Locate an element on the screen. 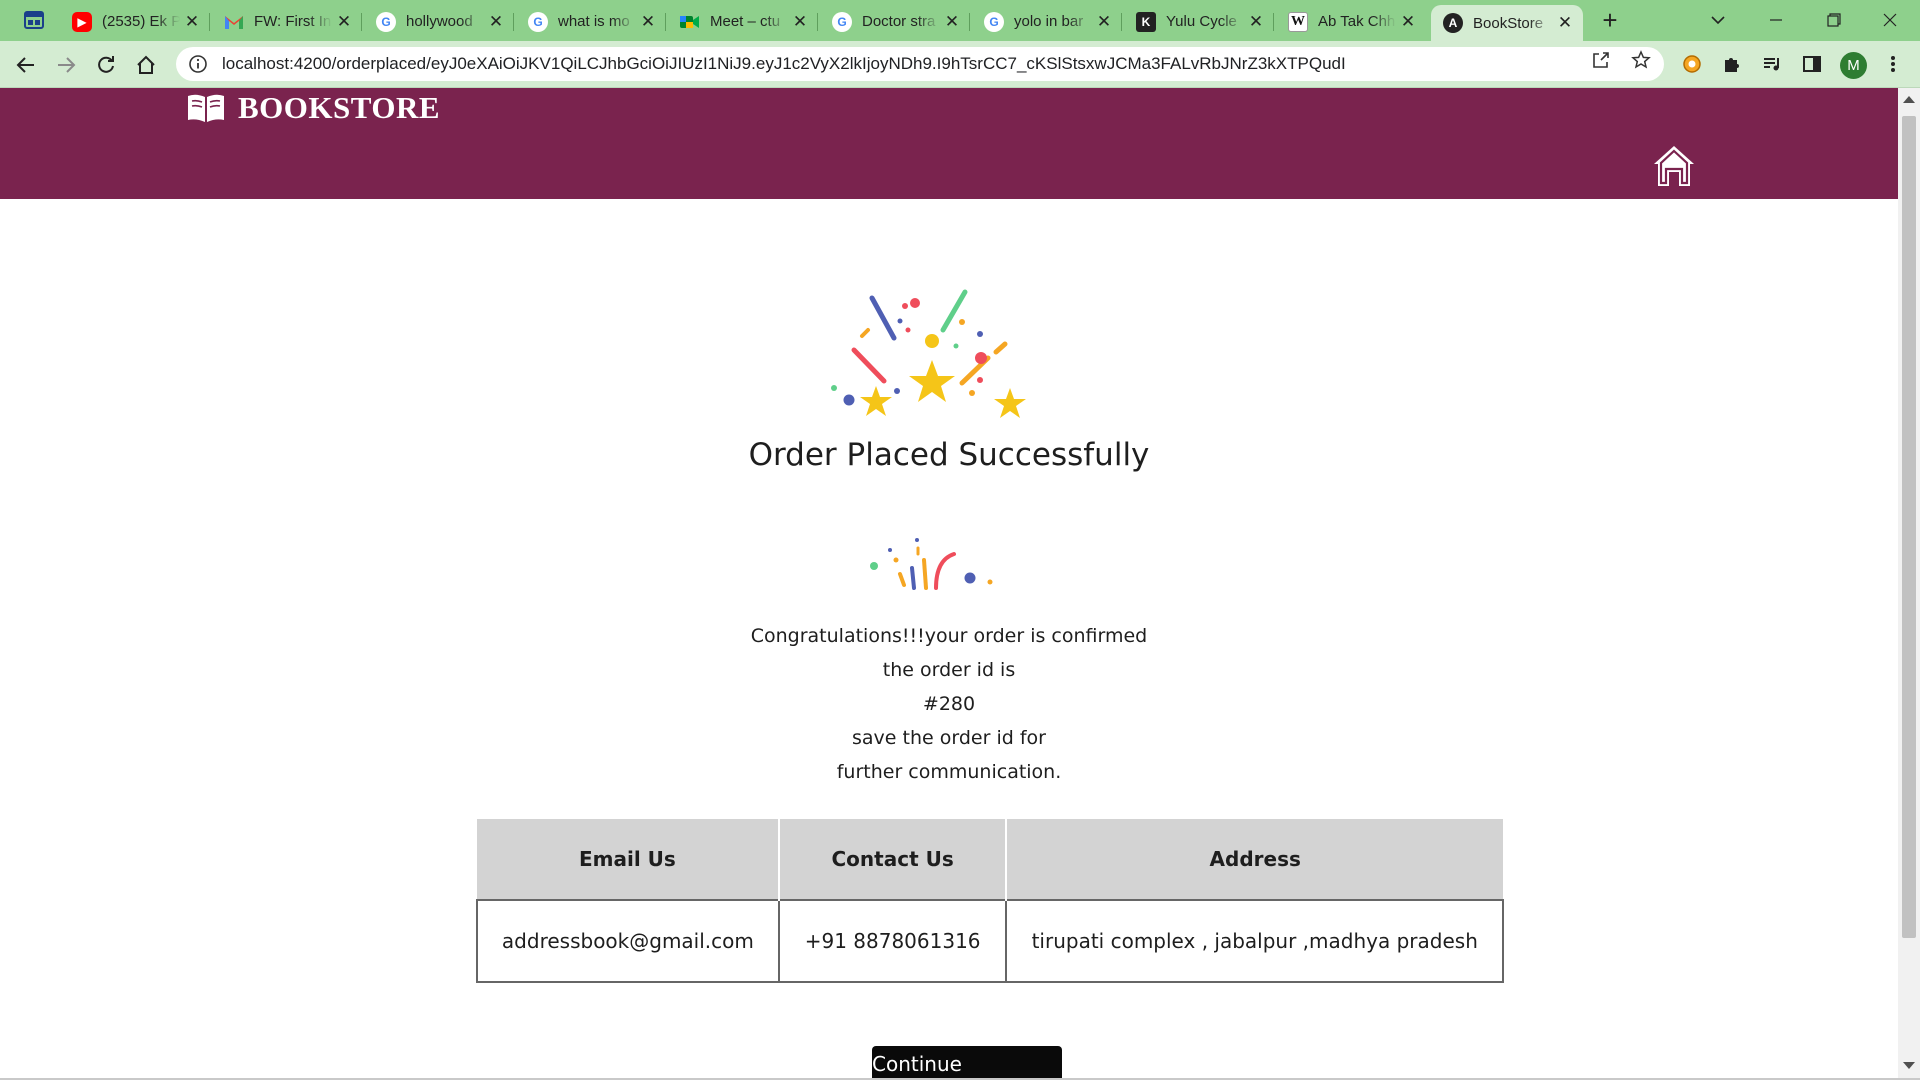 The width and height of the screenshot is (1920, 1080). profile-avatar: M is located at coordinates (1853, 65).